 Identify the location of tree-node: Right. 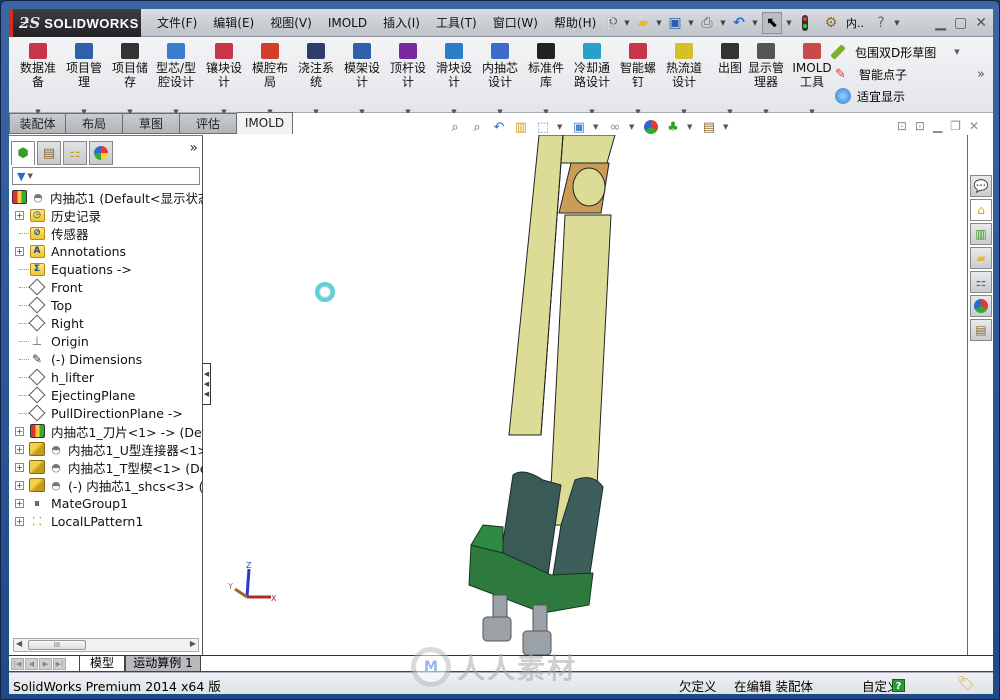
(106, 323).